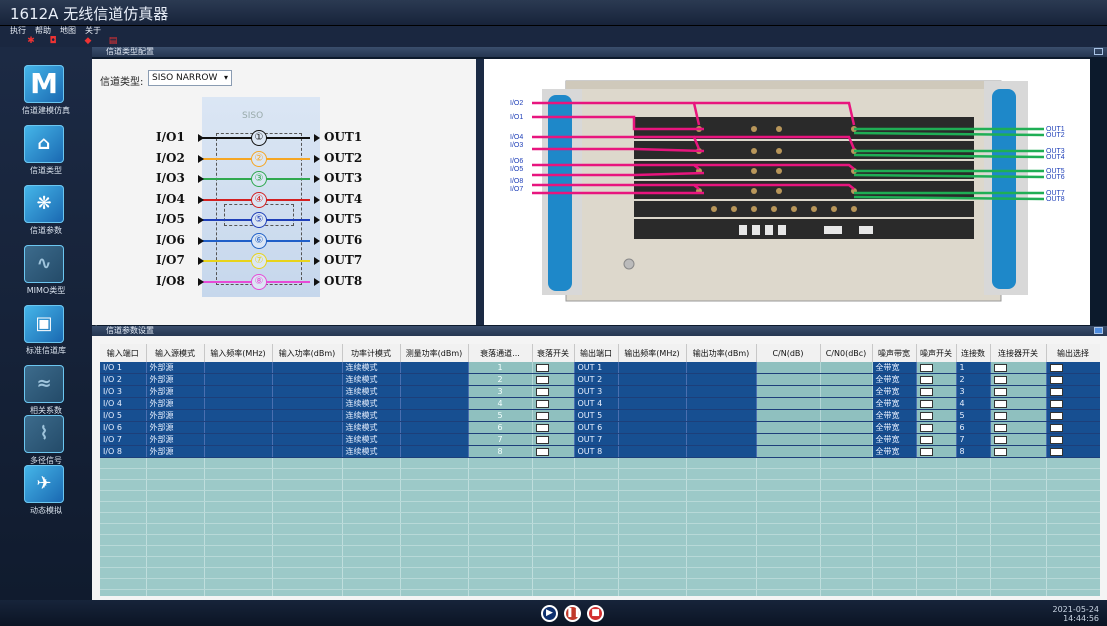  What do you see at coordinates (43, 31) in the screenshot?
I see `menu-help: 帮助` at bounding box center [43, 31].